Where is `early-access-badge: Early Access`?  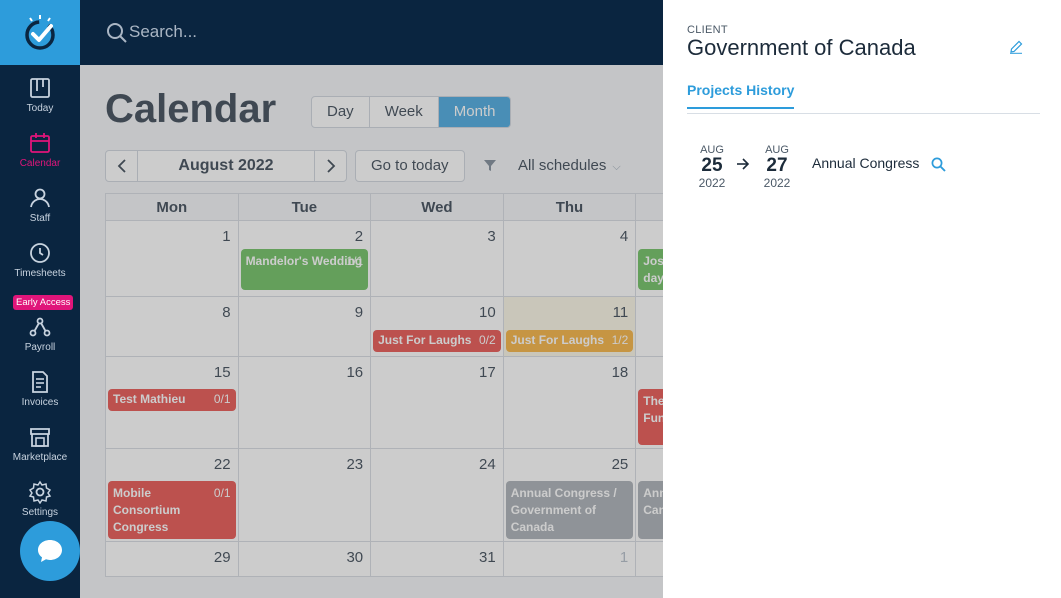 early-access-badge: Early Access is located at coordinates (43, 302).